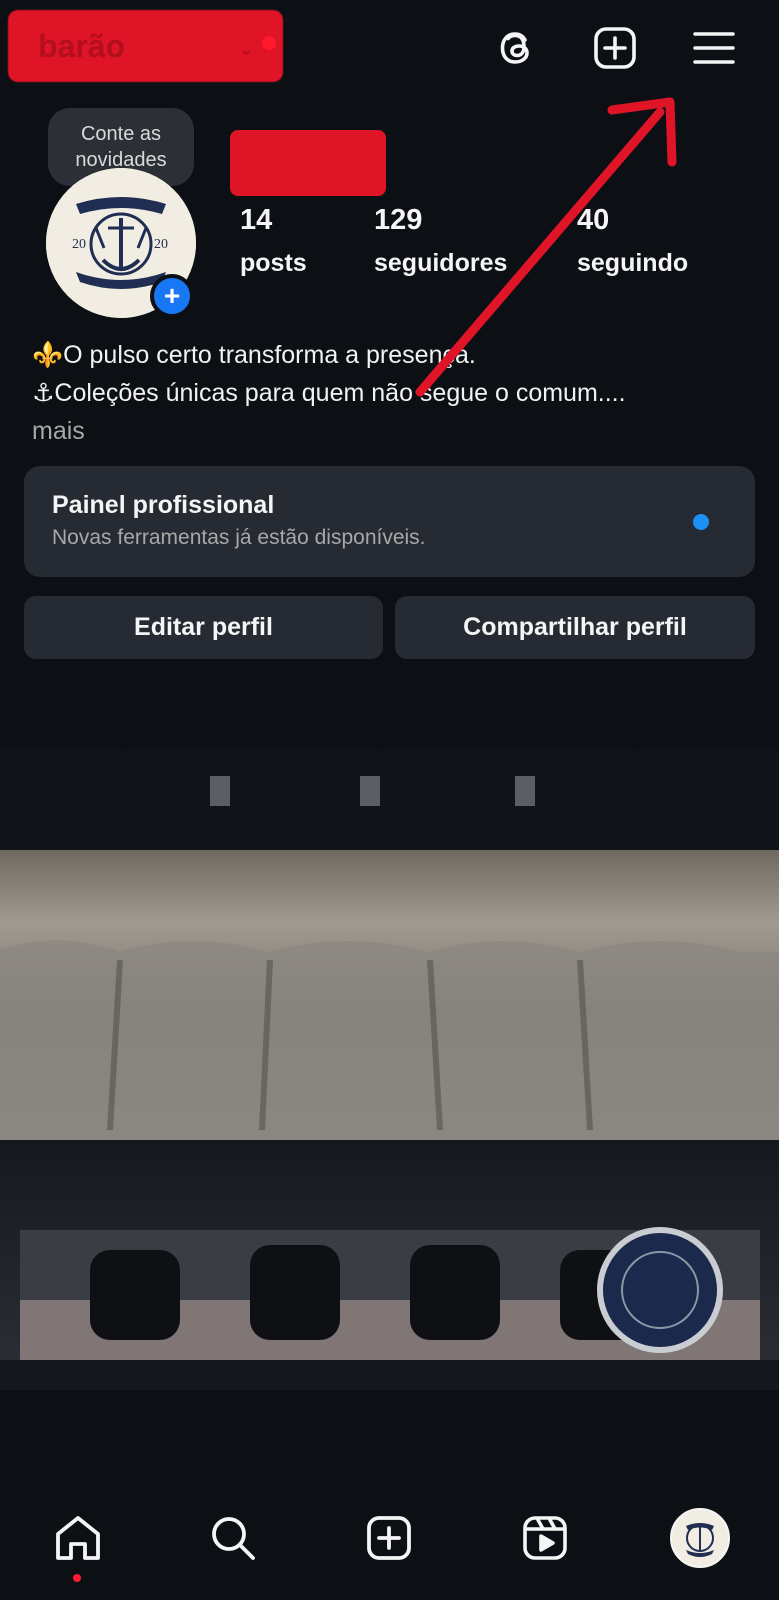  I want to click on home-icon, so click(78, 1538).